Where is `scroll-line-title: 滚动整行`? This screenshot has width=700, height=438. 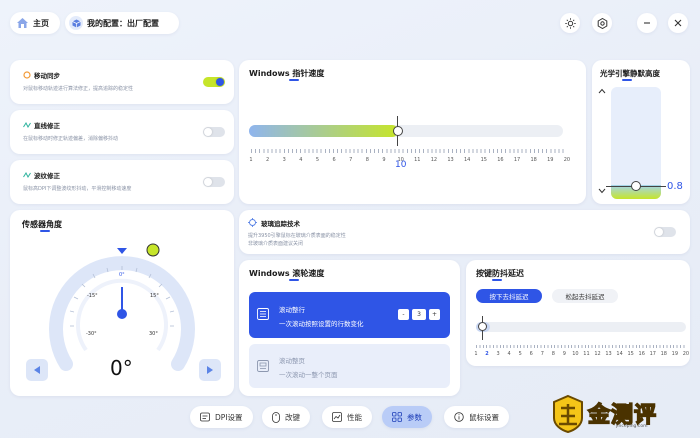 scroll-line-title: 滚动整行 is located at coordinates (292, 310).